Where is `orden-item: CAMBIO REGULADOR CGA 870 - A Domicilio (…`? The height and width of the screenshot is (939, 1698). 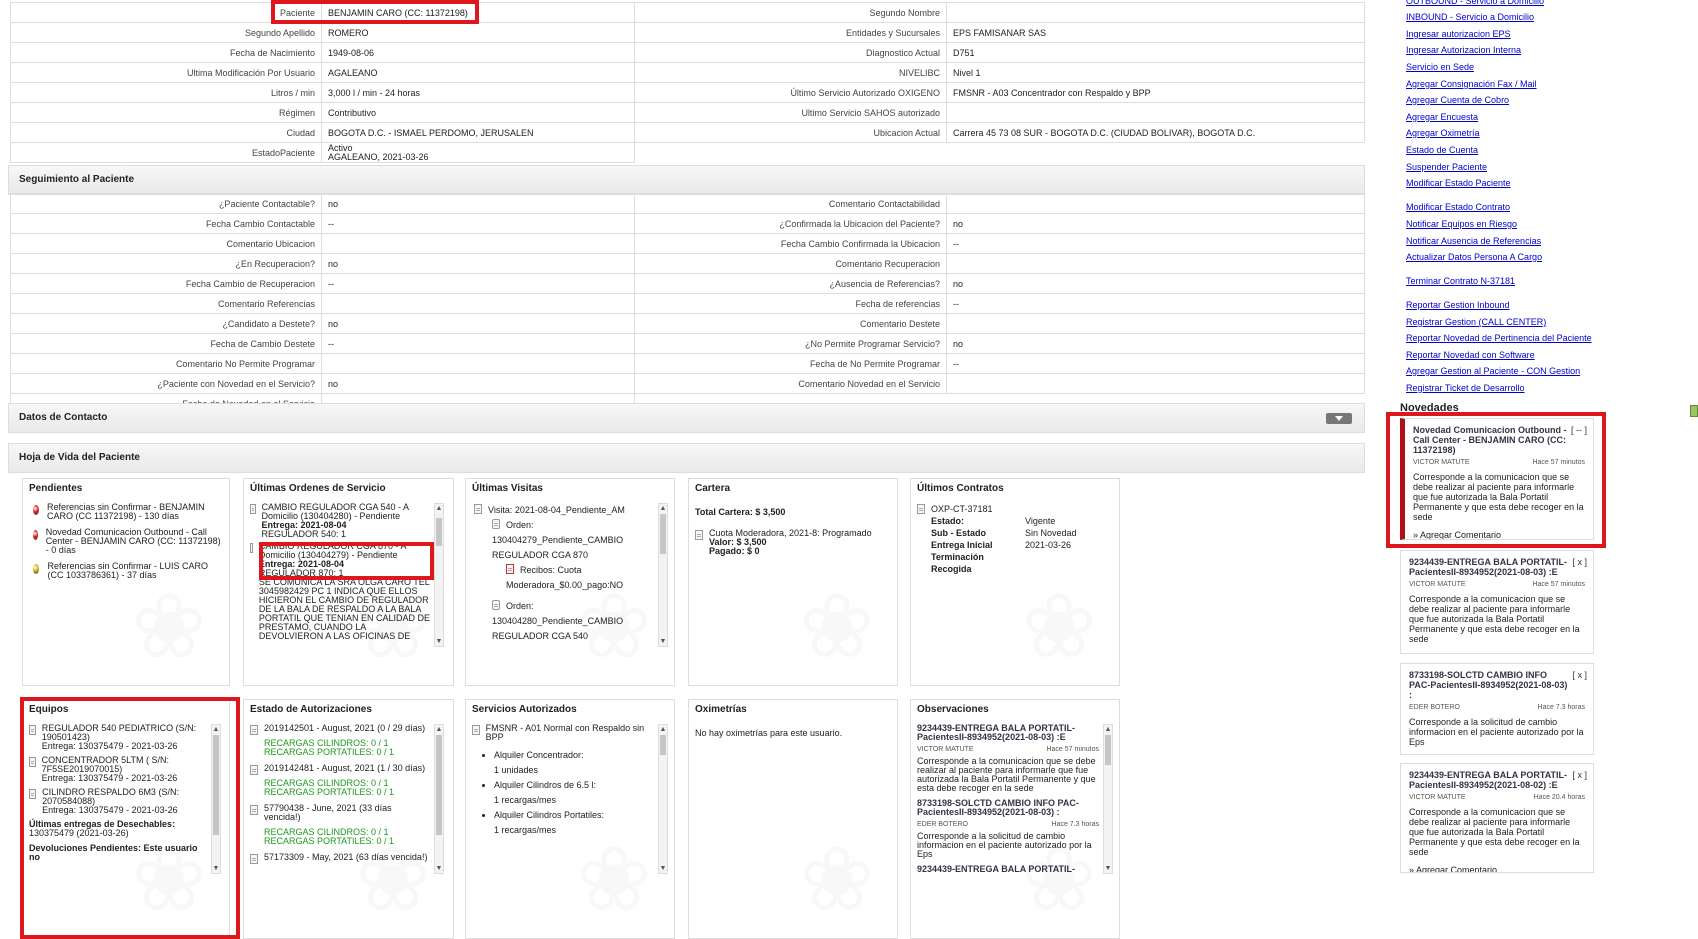 orden-item: CAMBIO REGULADOR CGA 870 - A Domicilio (… is located at coordinates (340, 591).